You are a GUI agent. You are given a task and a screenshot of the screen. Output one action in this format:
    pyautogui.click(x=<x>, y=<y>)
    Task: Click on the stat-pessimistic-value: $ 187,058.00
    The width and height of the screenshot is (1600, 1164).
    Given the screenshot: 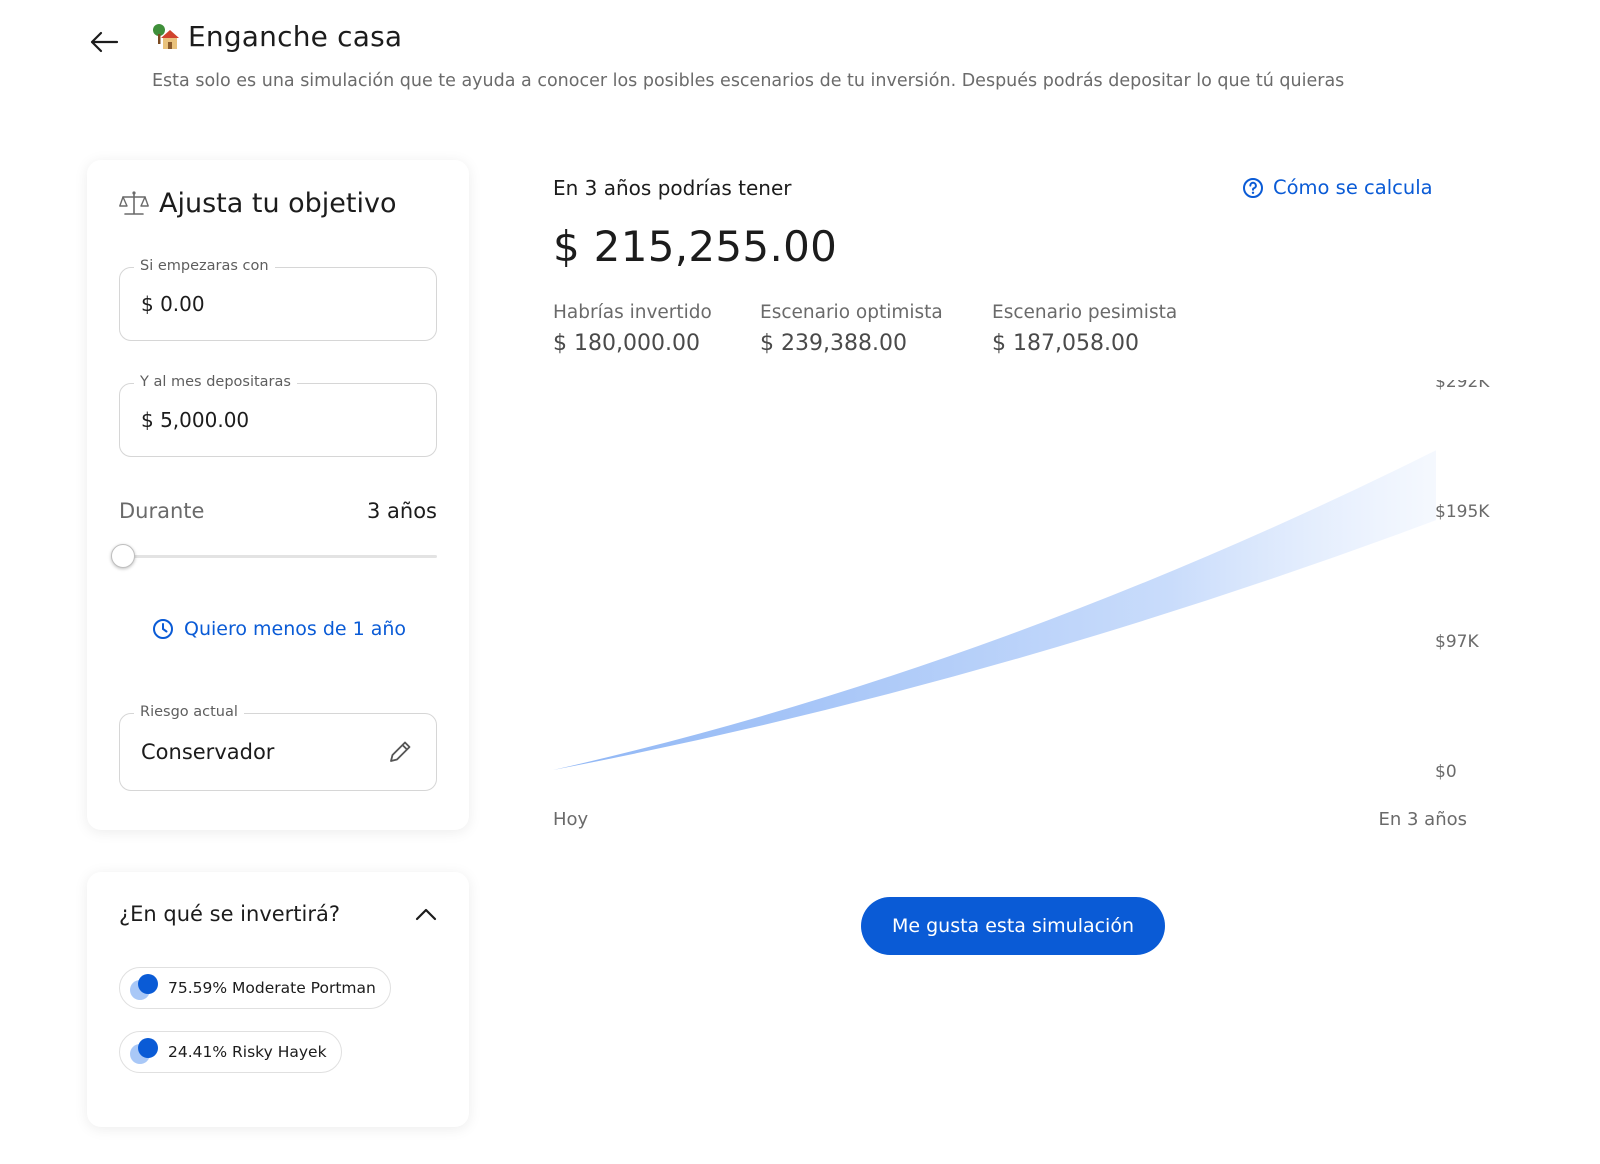 What is the action you would take?
    pyautogui.click(x=1065, y=343)
    